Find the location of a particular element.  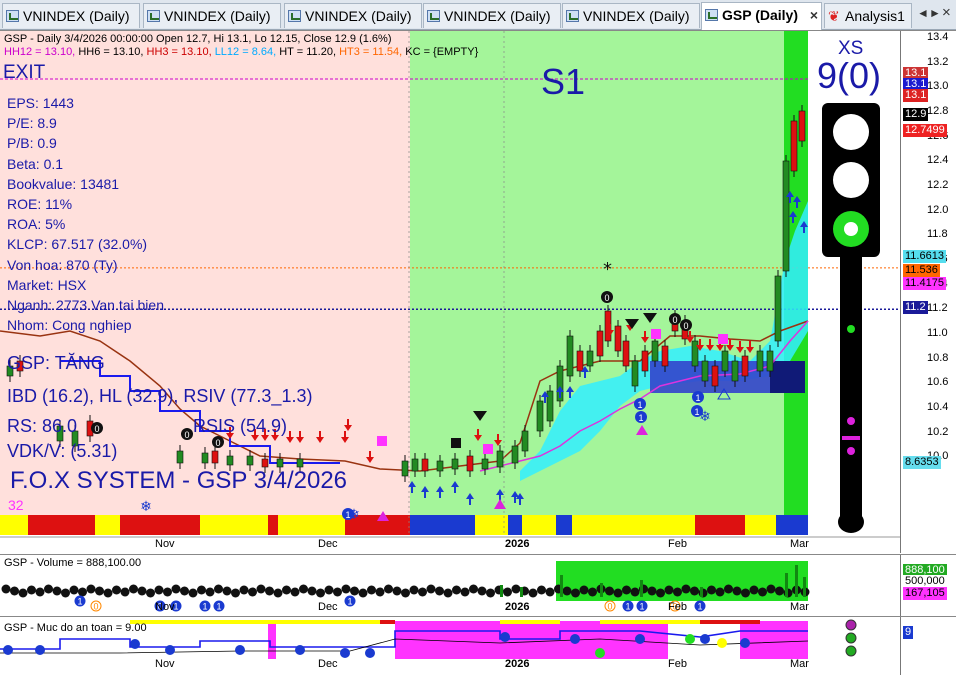

y-tick-label: 13.2 is located at coordinates (938, 61).